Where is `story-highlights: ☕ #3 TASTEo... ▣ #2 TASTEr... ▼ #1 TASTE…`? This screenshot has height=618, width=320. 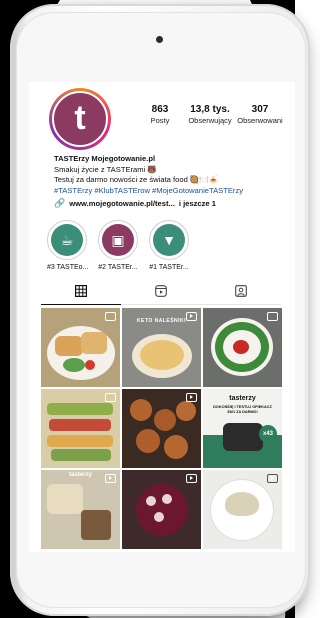 story-highlights: ☕ #3 TASTEo... ▣ #2 TASTEr... ▼ #1 TASTE… is located at coordinates (118, 246).